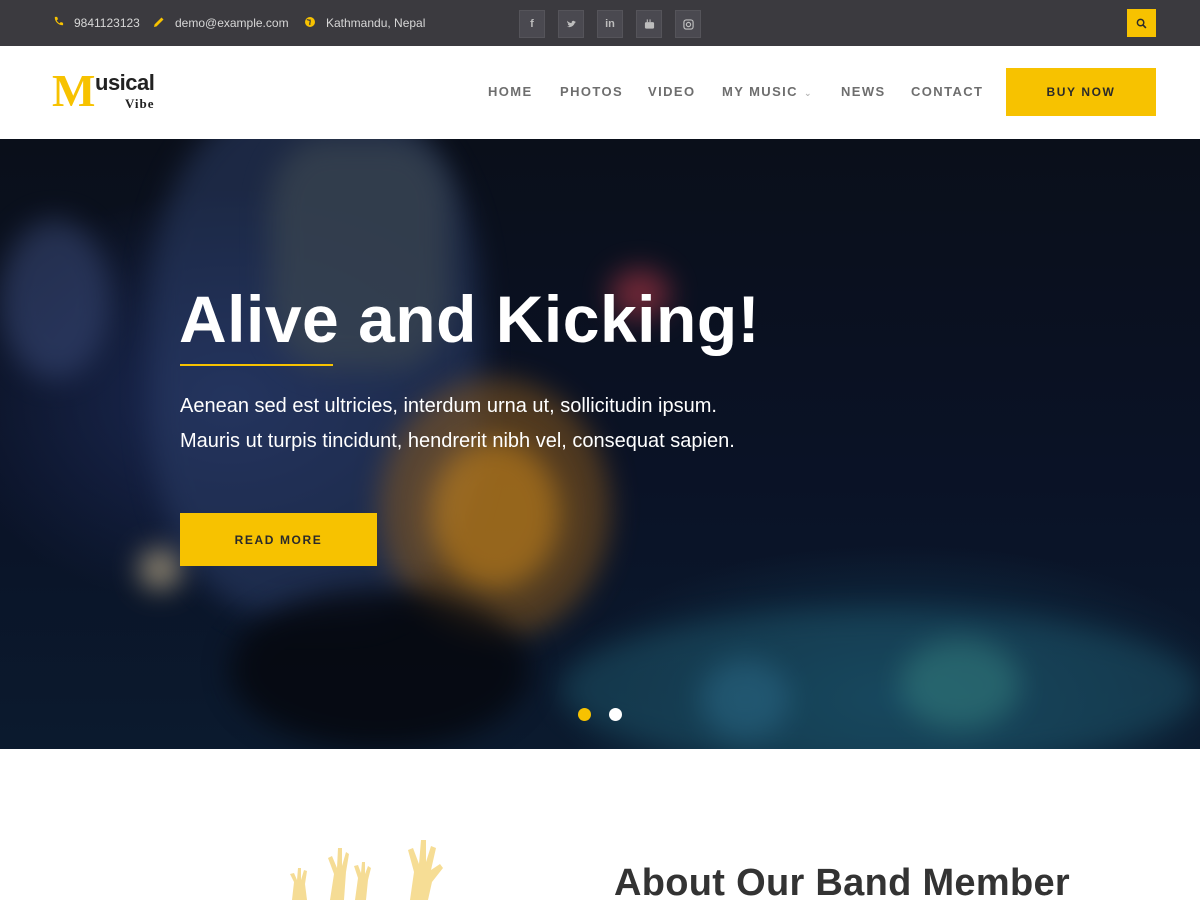 The width and height of the screenshot is (1200, 906). What do you see at coordinates (107, 23) in the screenshot?
I see `phone-number: 9841123123` at bounding box center [107, 23].